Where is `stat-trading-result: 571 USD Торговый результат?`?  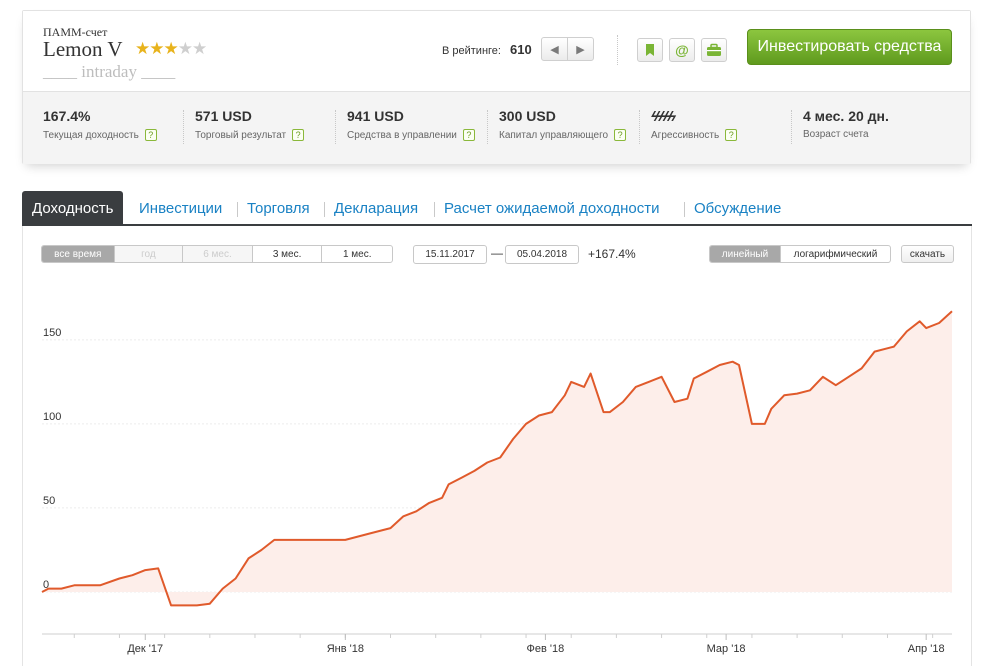
stat-trading-result: 571 USD Торговый результат? is located at coordinates (250, 128).